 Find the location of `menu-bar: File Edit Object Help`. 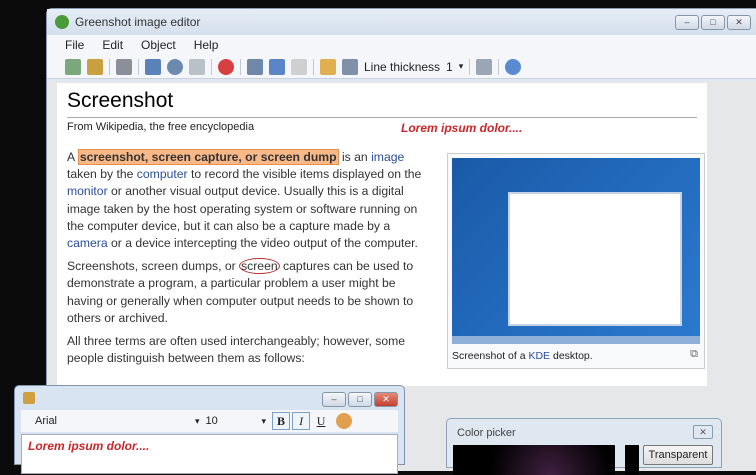

menu-bar: File Edit Object Help is located at coordinates (401, 45).